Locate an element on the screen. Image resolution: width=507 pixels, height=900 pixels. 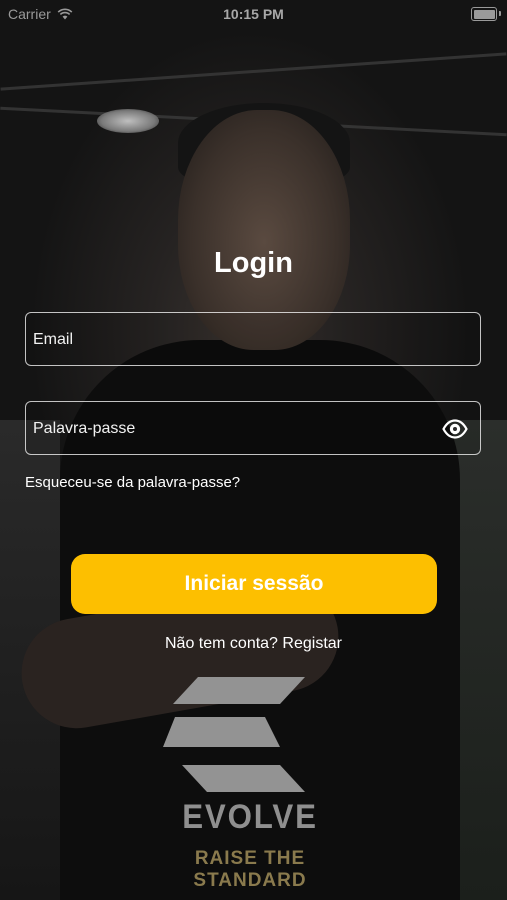
forgot-password-link: Esqueceu-se da palavra-passe? is located at coordinates (132, 482).